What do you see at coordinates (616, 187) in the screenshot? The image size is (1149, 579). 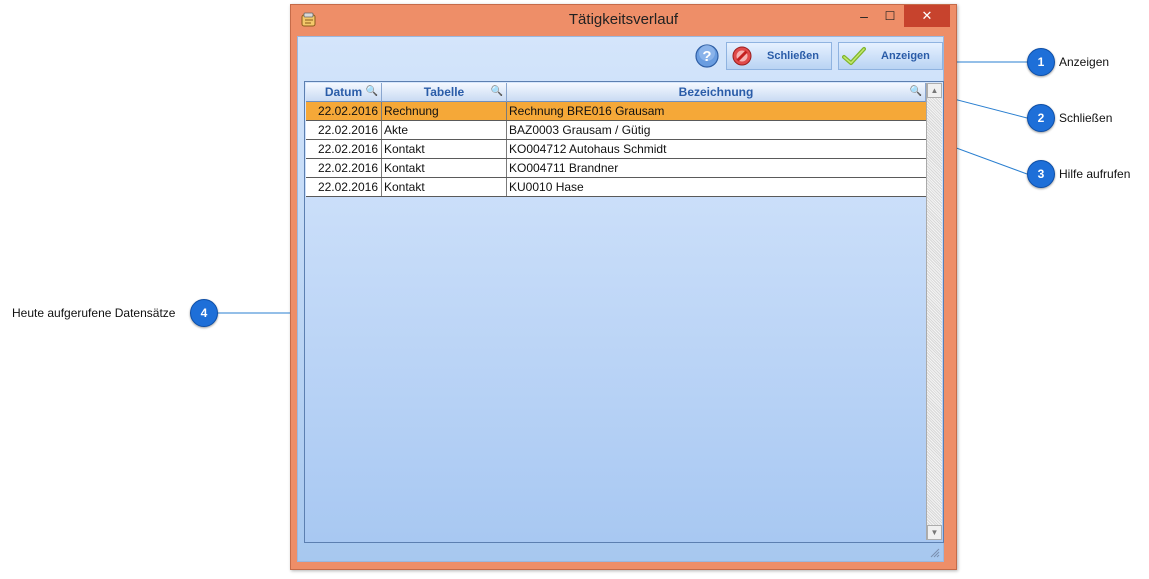 I see `table-row: 22.02.2016 Kontakt KU0010 Hase` at bounding box center [616, 187].